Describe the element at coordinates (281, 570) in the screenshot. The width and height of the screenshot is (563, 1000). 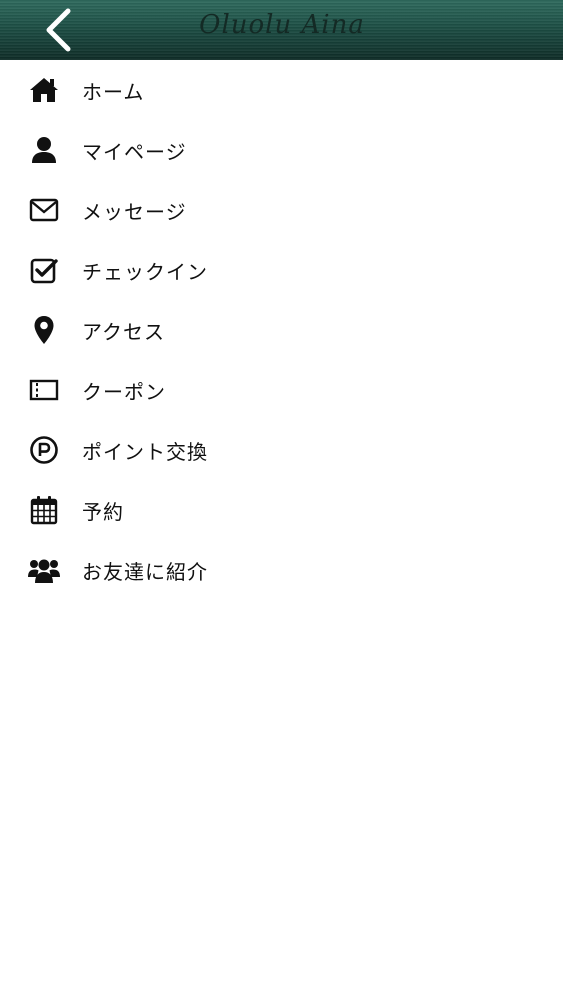
I see `menu-item-referral: お友達に紹介` at that location.